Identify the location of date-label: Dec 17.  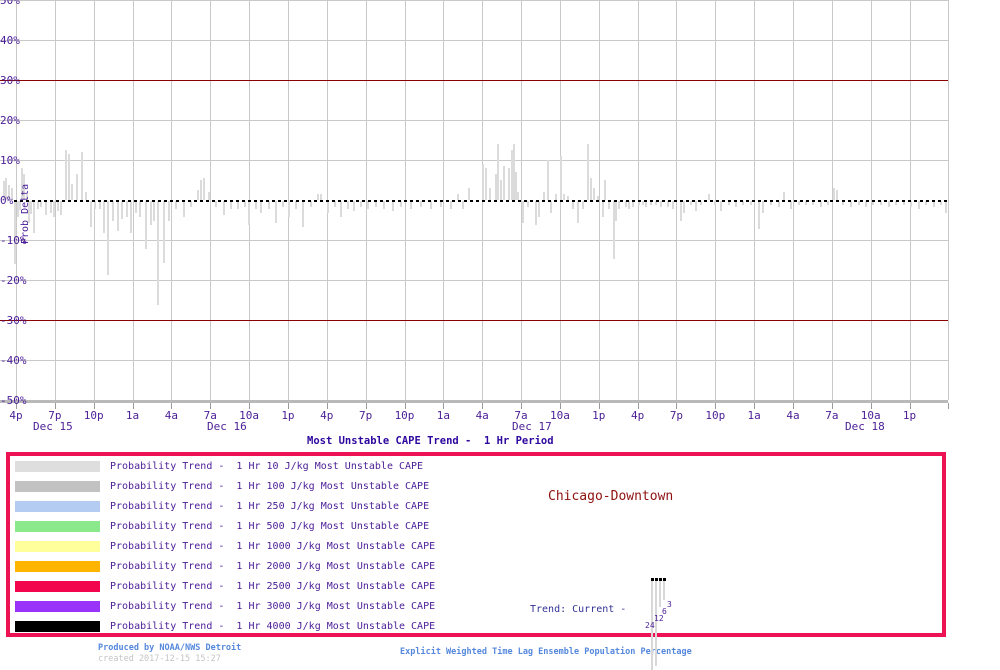
(532, 426).